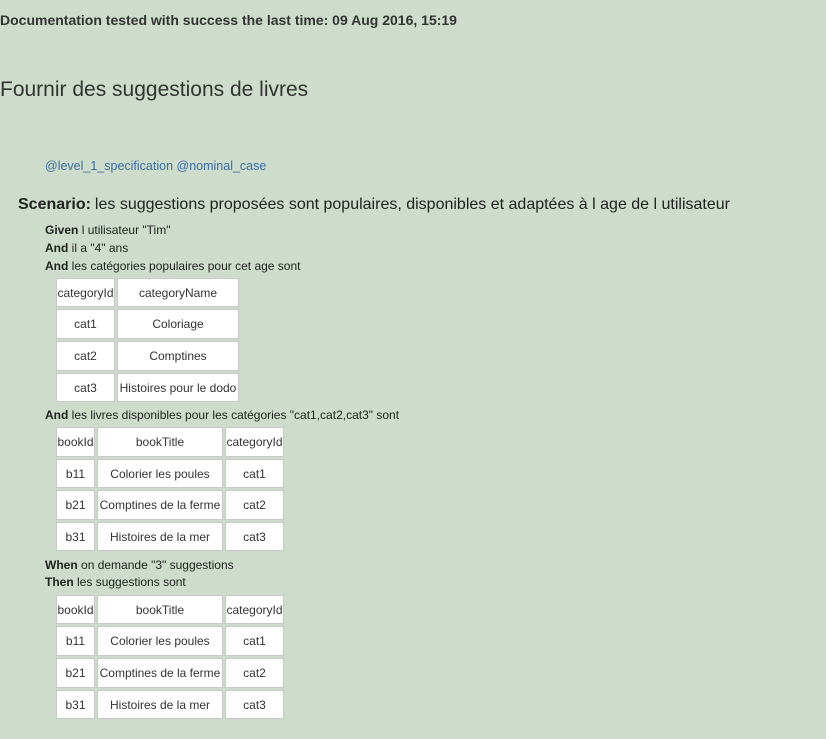 This screenshot has width=826, height=739. I want to click on step-text: on demande "3" suggestions, so click(157, 565).